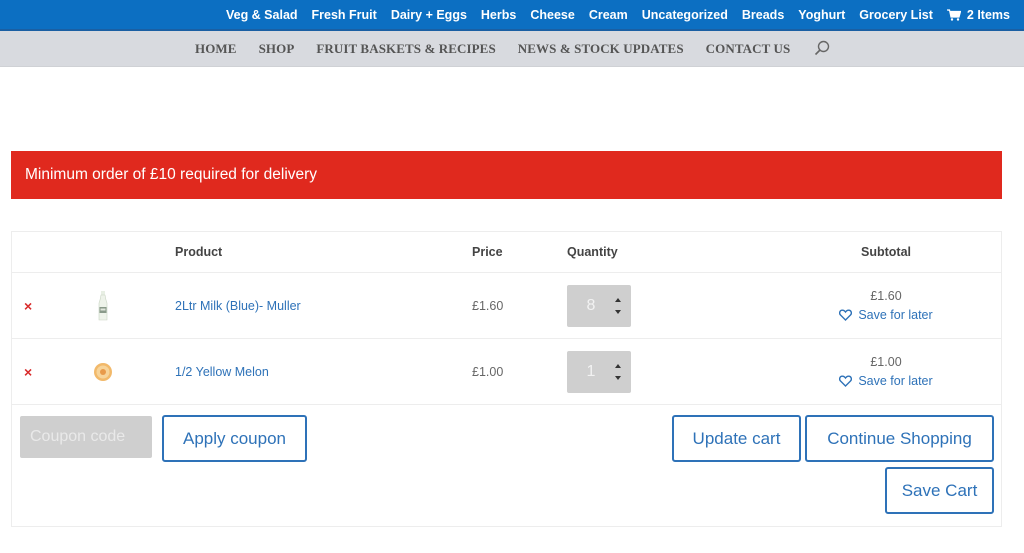 Image resolution: width=1024 pixels, height=553 pixels. Describe the element at coordinates (886, 362) in the screenshot. I see `subtotal-amount: £1.00` at that location.